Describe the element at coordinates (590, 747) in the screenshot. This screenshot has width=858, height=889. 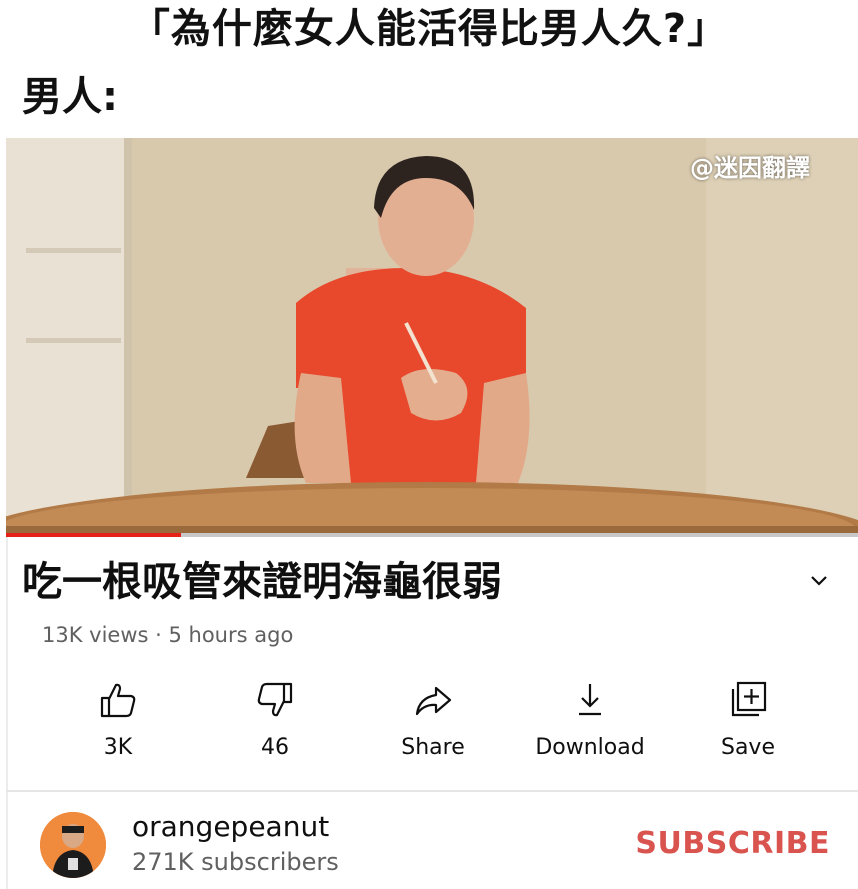
I see `download-label: Download` at that location.